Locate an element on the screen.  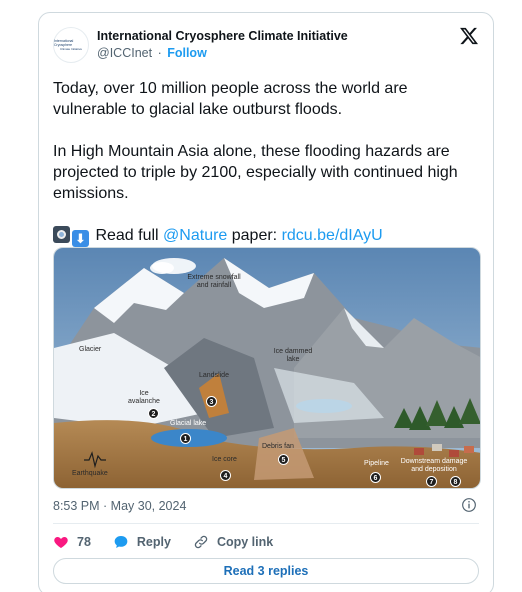
reply-label: Reply is located at coordinates (153, 542).